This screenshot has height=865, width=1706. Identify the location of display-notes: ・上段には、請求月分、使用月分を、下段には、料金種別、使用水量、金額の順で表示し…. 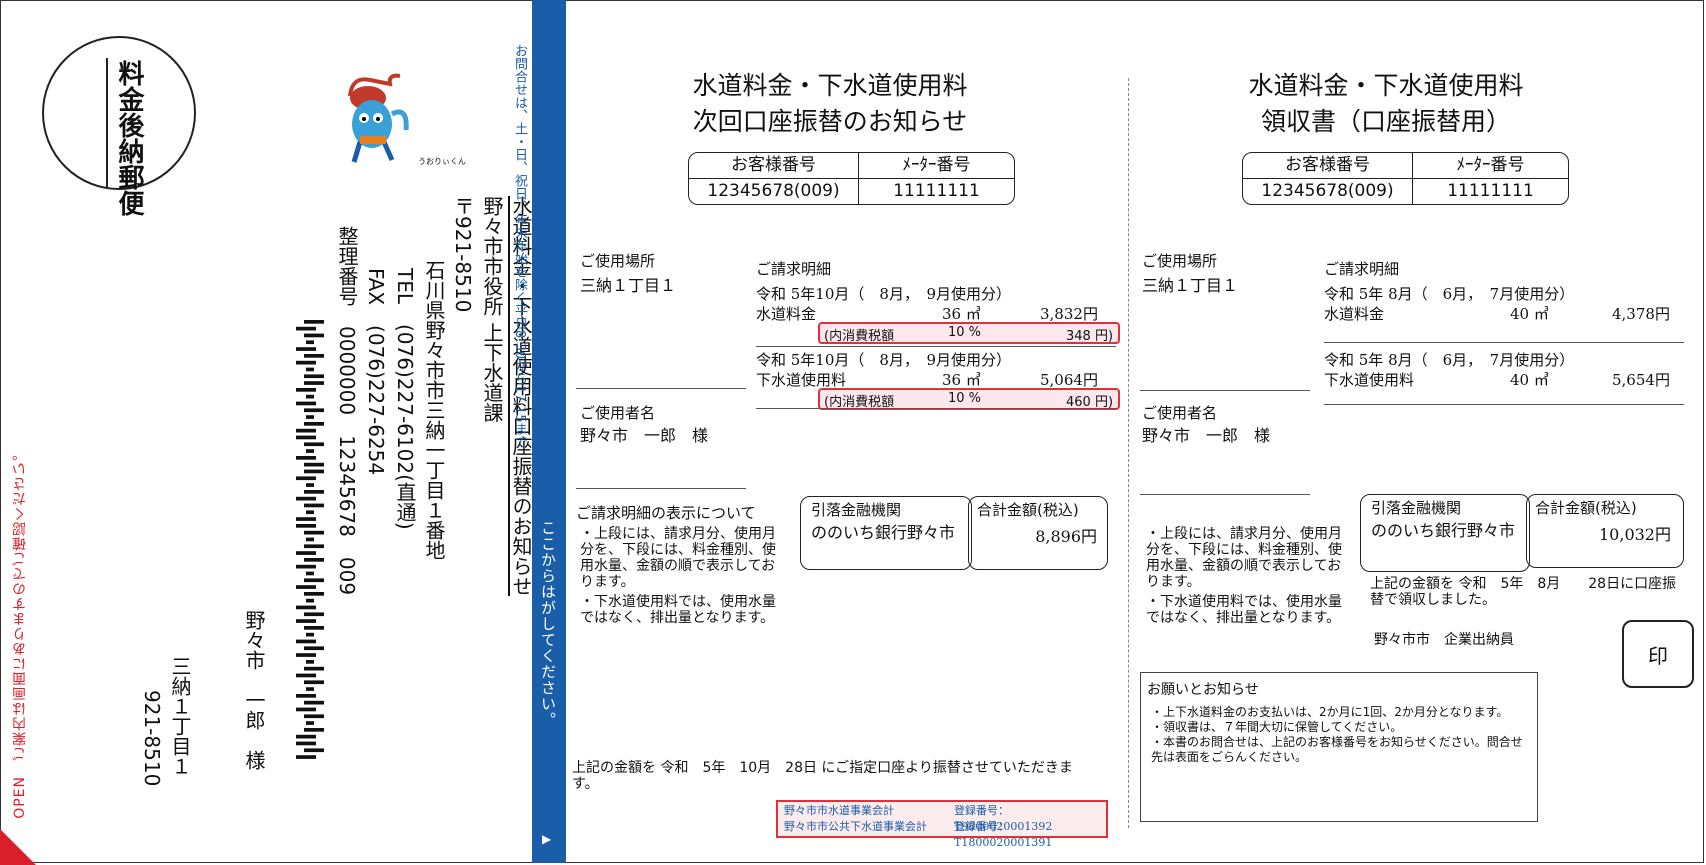
(680, 576).